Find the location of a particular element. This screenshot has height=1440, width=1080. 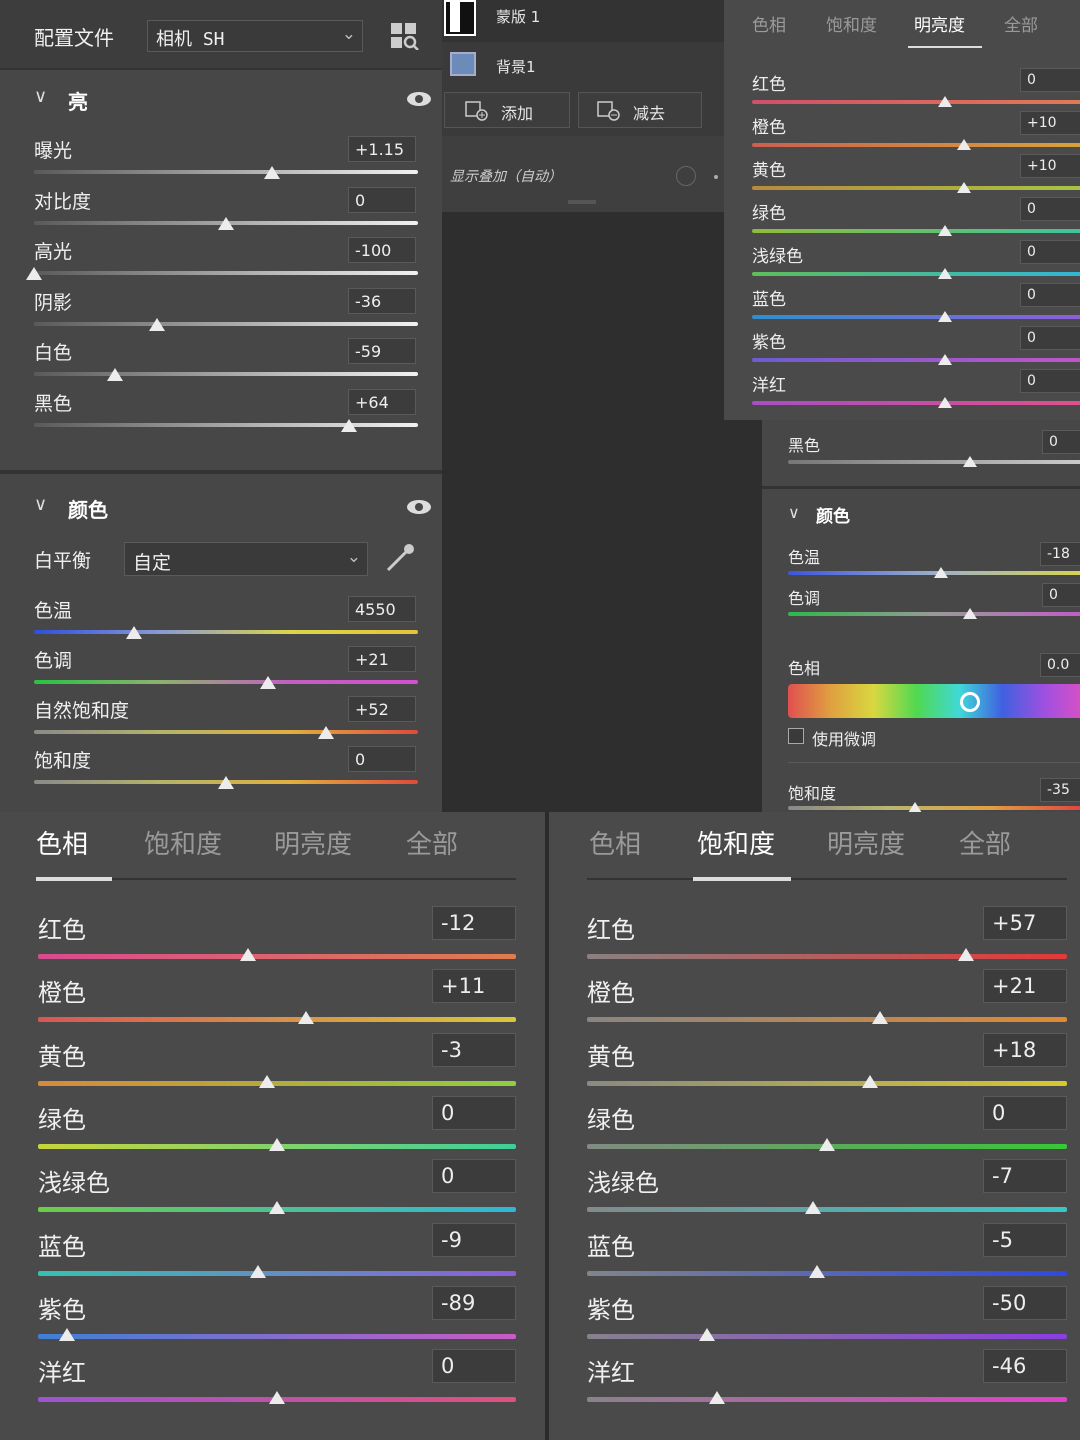

eyedropper-icon is located at coordinates (400, 558).